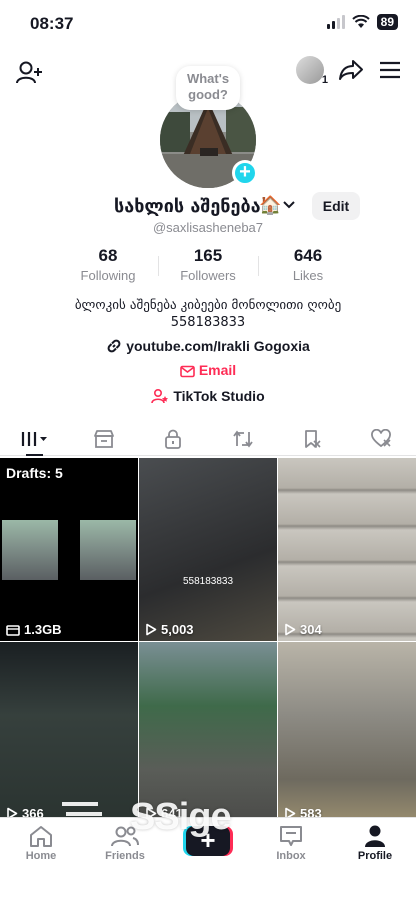 This screenshot has width=416, height=900. I want to click on video-tile: 583, so click(347, 733).